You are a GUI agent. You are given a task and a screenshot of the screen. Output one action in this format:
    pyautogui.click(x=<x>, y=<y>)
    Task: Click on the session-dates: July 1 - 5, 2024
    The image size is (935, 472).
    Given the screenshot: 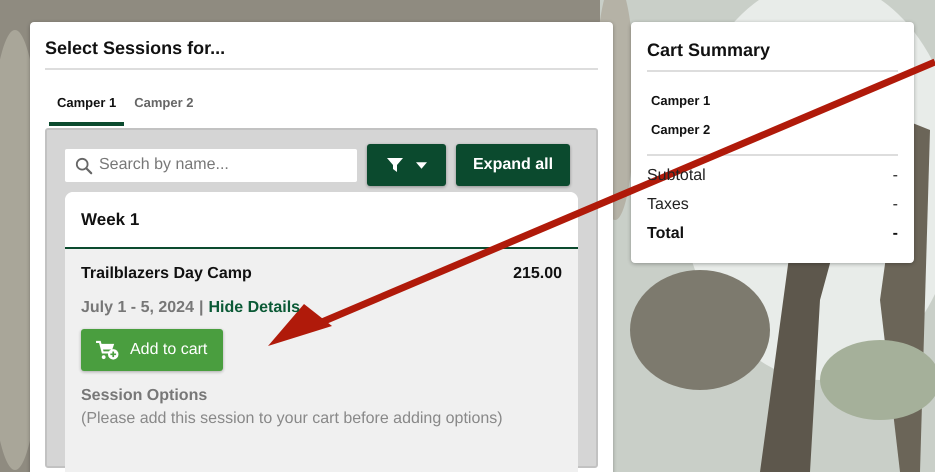 What is the action you would take?
    pyautogui.click(x=137, y=308)
    